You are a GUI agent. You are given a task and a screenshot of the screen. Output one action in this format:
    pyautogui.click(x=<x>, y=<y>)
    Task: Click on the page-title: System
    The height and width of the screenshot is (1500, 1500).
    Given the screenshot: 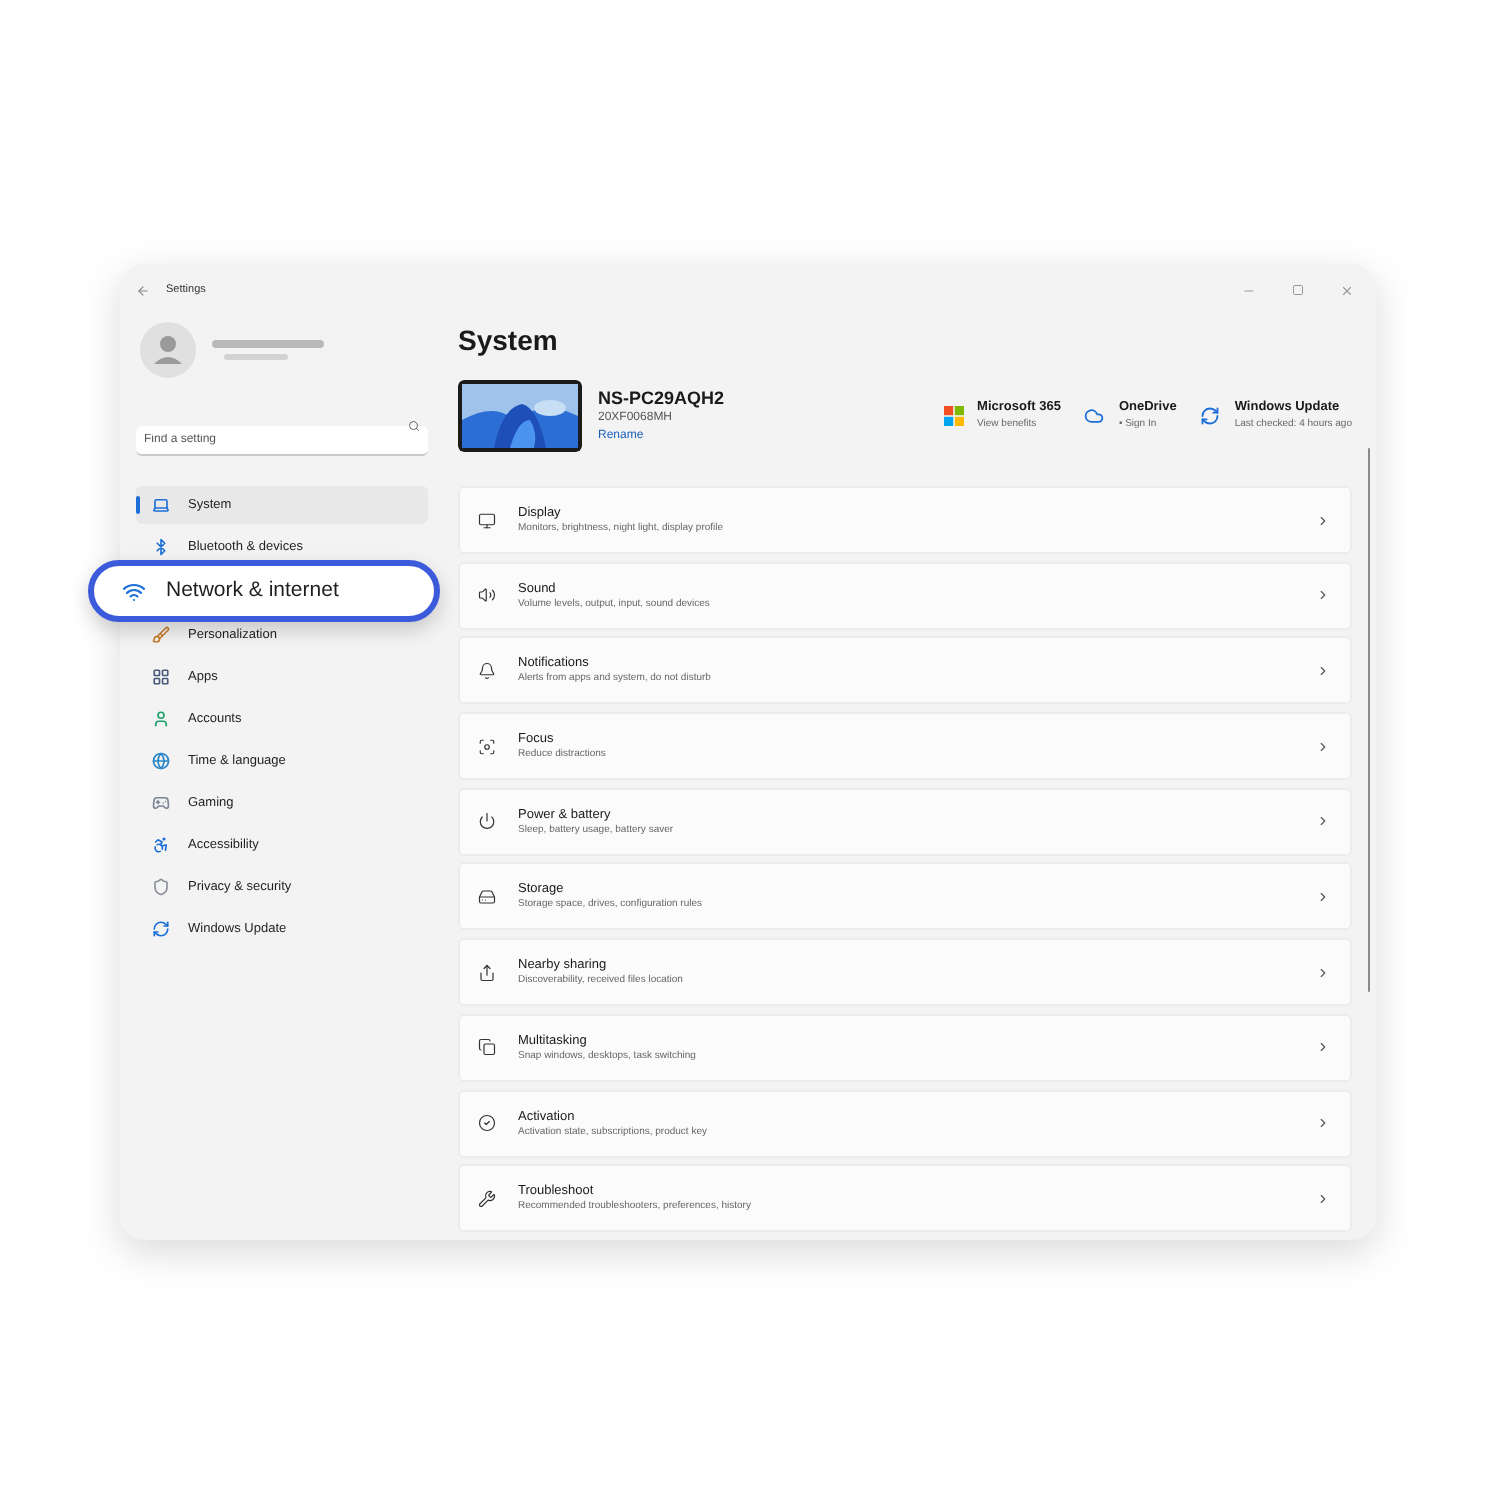 What is the action you would take?
    pyautogui.click(x=509, y=341)
    